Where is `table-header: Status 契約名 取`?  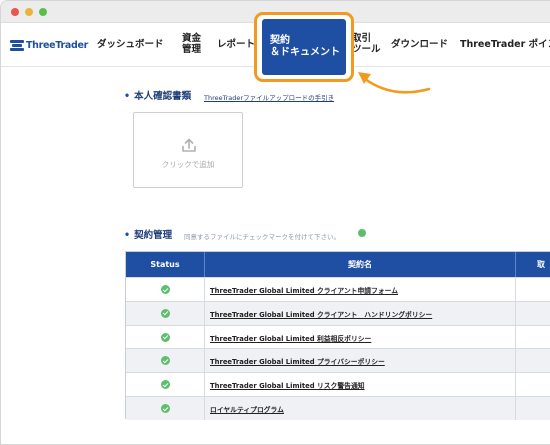
table-header: Status 契約名 取 is located at coordinates (338, 264).